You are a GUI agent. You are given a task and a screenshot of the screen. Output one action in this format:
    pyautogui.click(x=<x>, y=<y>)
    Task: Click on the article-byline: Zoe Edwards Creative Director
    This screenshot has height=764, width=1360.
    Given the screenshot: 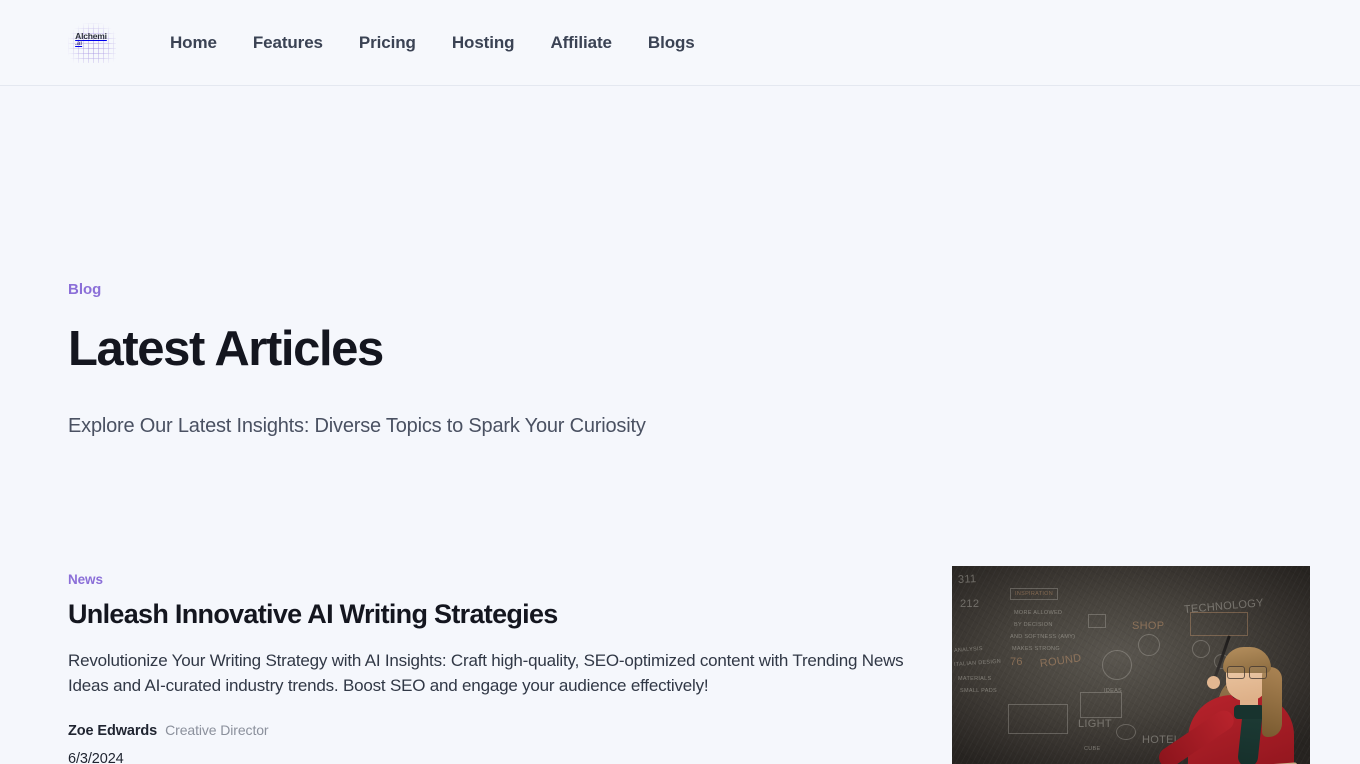 What is the action you would take?
    pyautogui.click(x=490, y=730)
    